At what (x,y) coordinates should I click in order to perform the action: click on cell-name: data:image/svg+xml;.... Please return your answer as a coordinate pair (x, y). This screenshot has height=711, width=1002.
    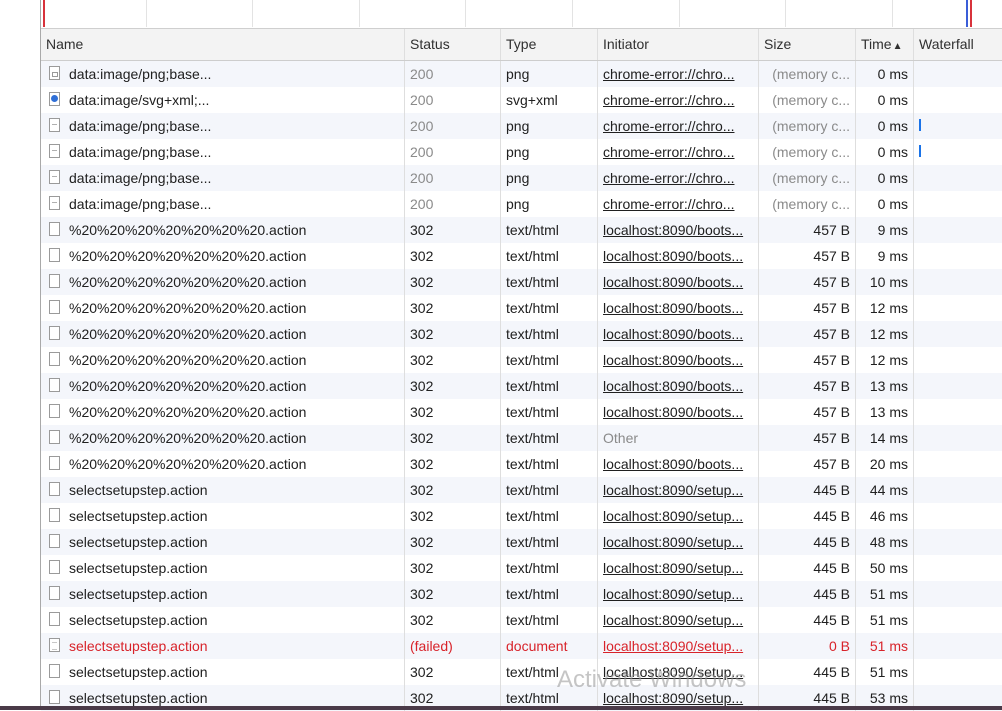
    Looking at the image, I should click on (223, 100).